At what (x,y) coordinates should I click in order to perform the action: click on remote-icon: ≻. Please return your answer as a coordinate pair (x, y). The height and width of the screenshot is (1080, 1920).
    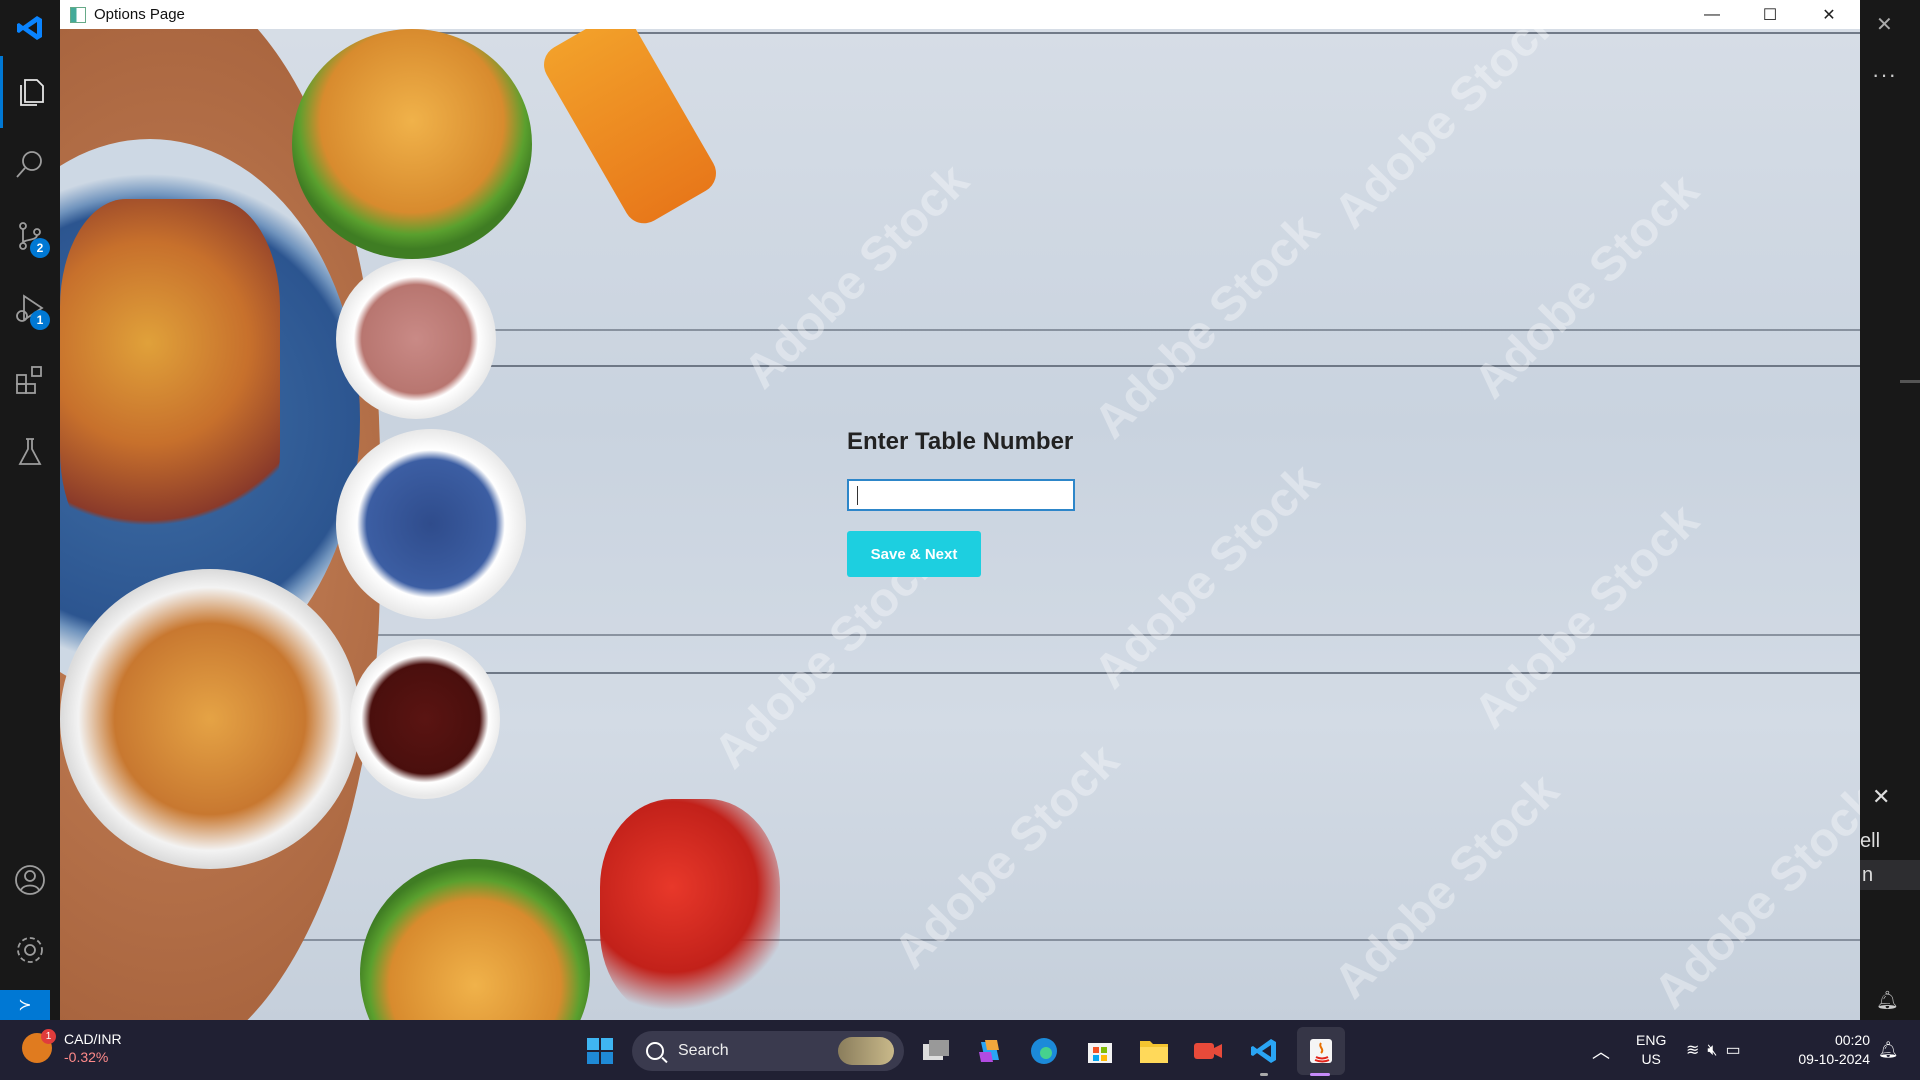
    Looking at the image, I should click on (25, 1005).